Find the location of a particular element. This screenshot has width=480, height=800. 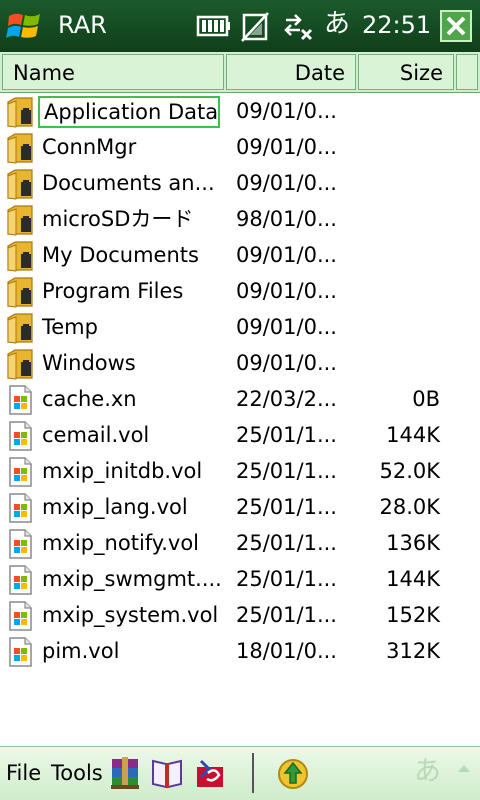

list-item: cache.xn 22/03/2... 0B is located at coordinates (240, 400).